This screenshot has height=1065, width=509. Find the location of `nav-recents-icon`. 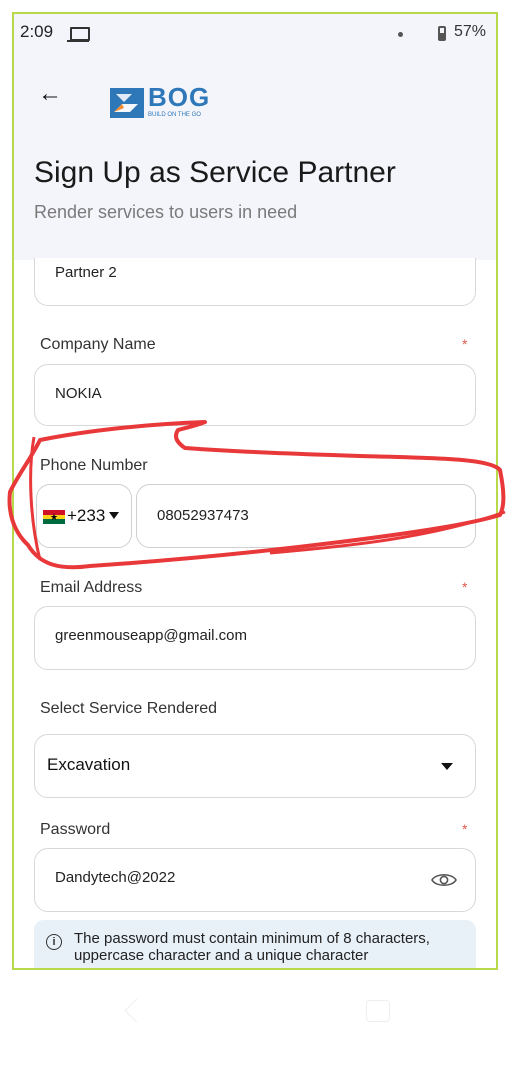

nav-recents-icon is located at coordinates (378, 1011).